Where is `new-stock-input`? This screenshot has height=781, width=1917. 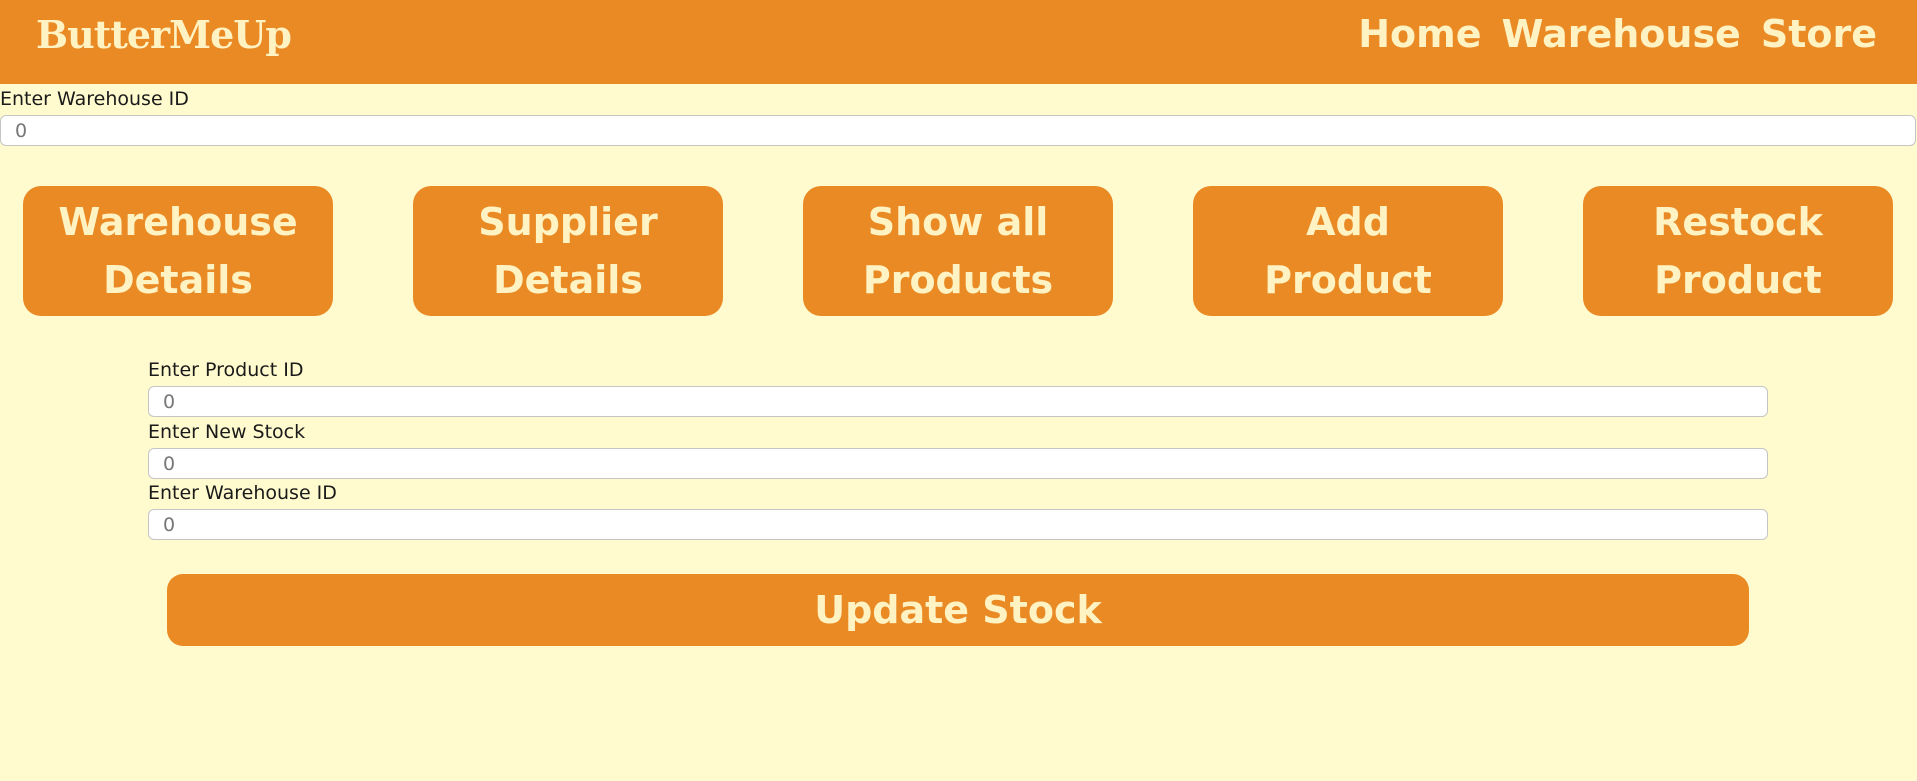 new-stock-input is located at coordinates (958, 463).